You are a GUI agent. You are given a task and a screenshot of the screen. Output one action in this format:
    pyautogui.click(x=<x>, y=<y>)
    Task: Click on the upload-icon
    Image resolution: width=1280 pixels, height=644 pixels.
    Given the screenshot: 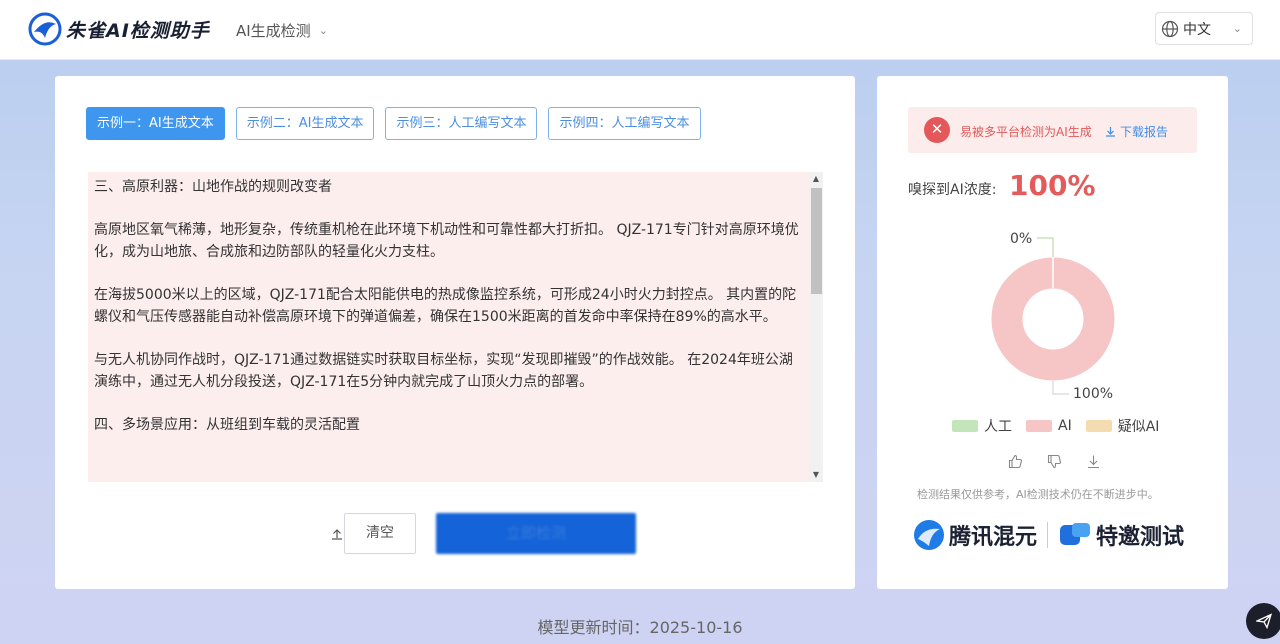 What is the action you would take?
    pyautogui.click(x=337, y=534)
    